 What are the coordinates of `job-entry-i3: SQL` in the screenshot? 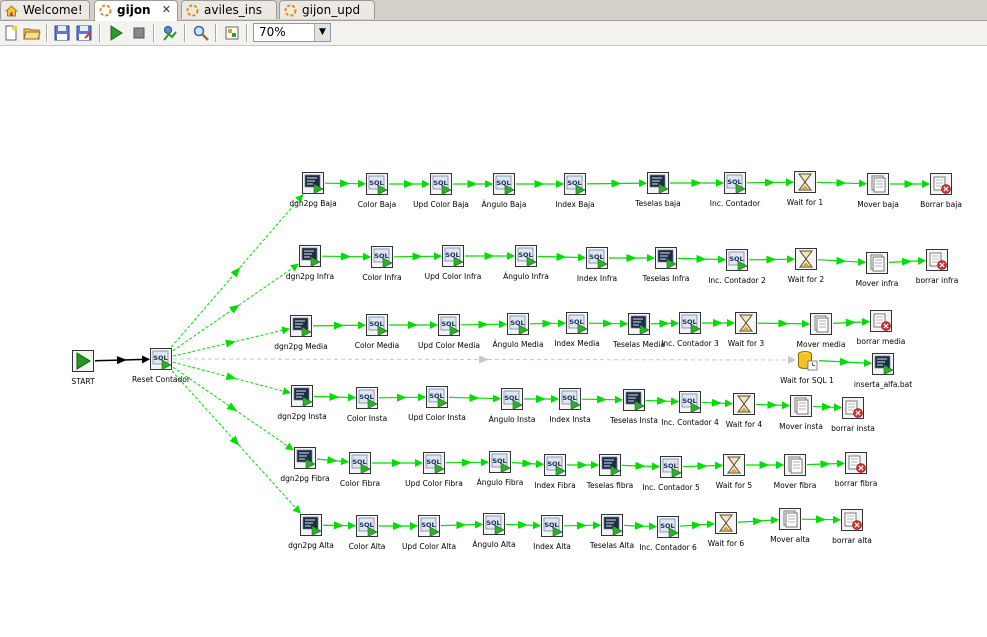 It's located at (454, 257).